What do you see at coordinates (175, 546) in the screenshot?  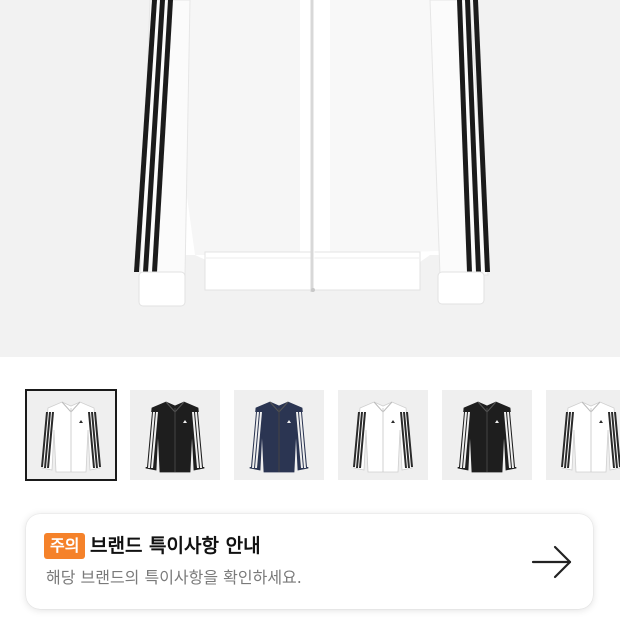 I see `notice-title: 브랜드 특이사항 안내` at bounding box center [175, 546].